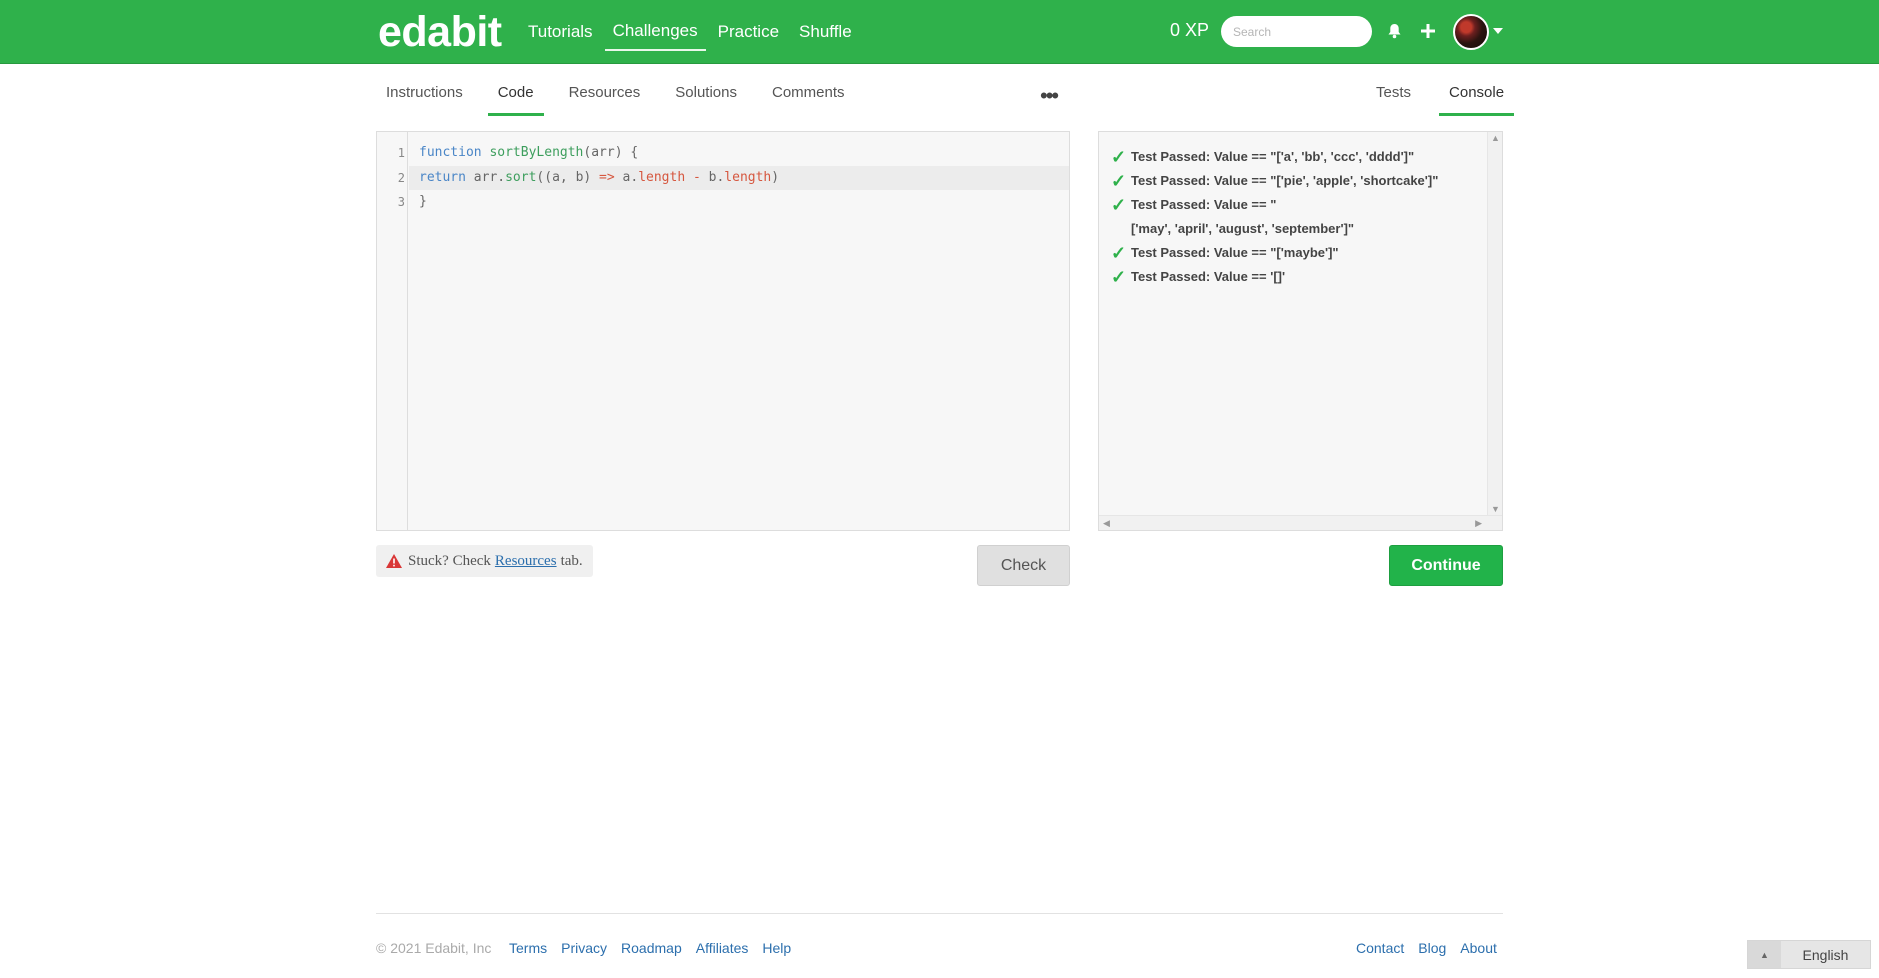  I want to click on stuck-prefix: Stuck? Check, so click(449, 560).